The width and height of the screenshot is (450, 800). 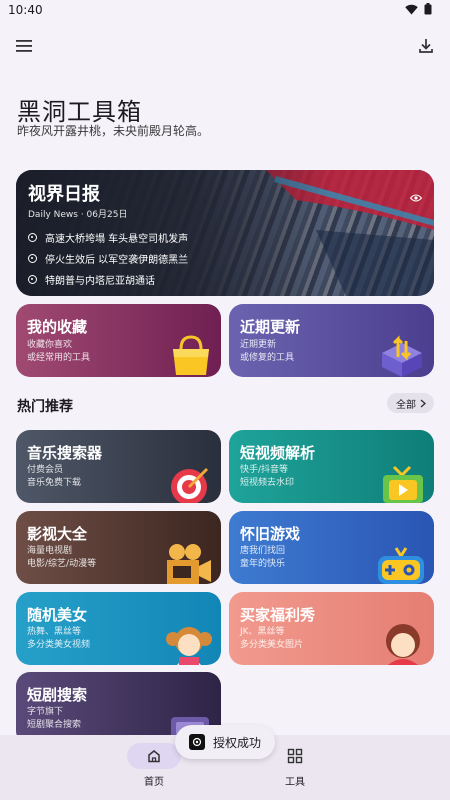 I want to click on card-title: 影视大全, so click(x=57, y=534).